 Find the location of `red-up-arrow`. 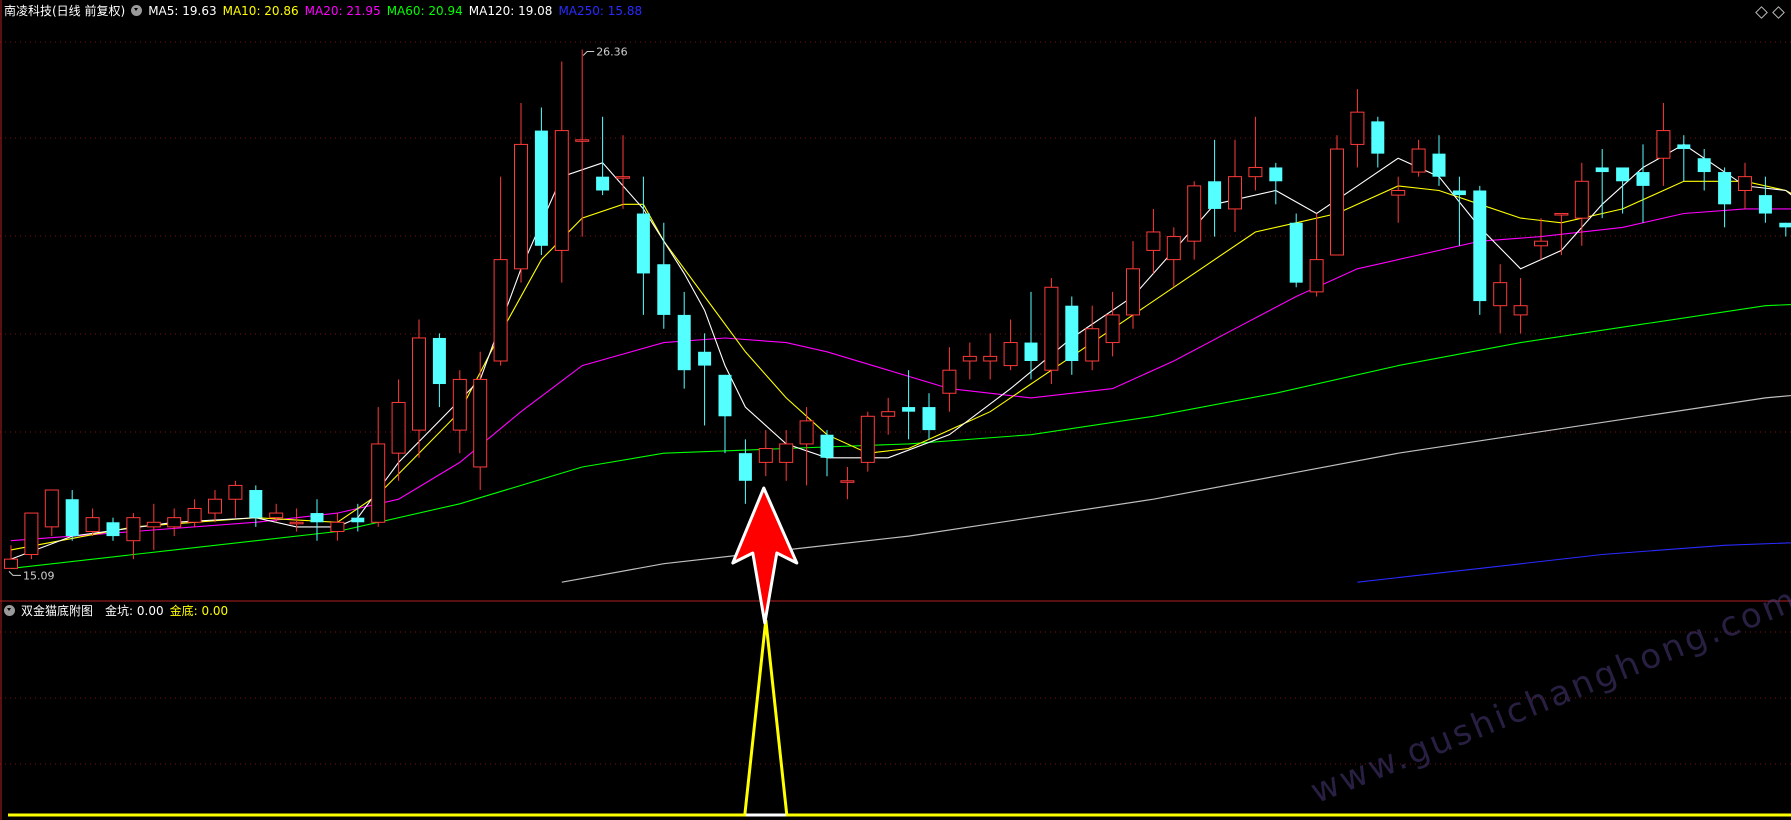

red-up-arrow is located at coordinates (765, 555).